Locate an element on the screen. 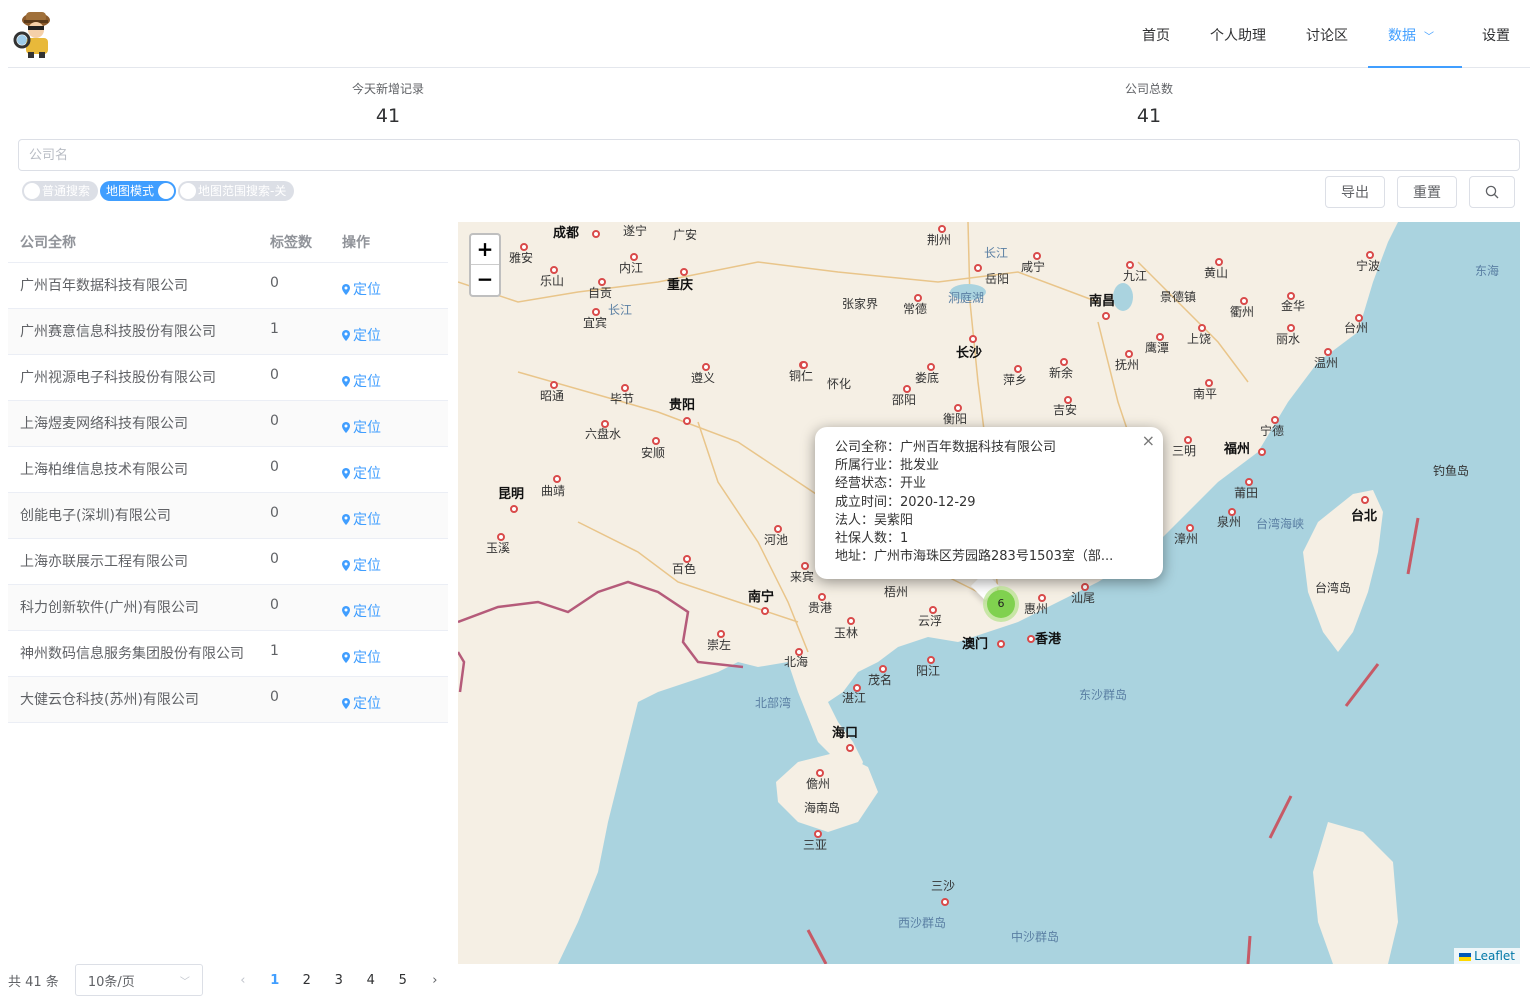 Image resolution: width=1538 pixels, height=1004 pixels. nav-forum: 讨论区 is located at coordinates (1327, 34).